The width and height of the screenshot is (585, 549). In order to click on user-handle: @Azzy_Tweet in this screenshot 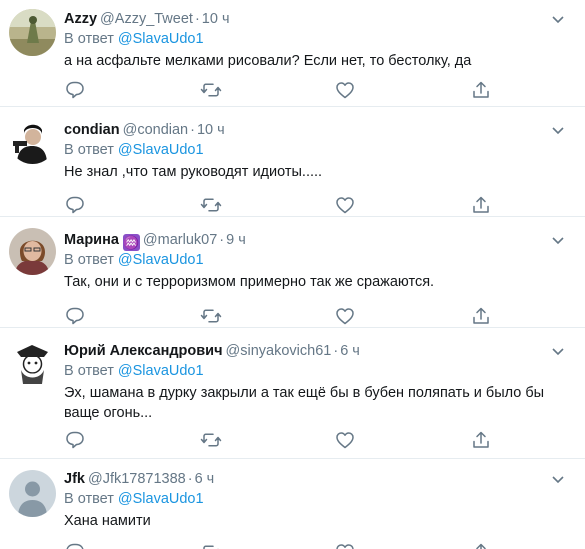, I will do `click(146, 19)`.